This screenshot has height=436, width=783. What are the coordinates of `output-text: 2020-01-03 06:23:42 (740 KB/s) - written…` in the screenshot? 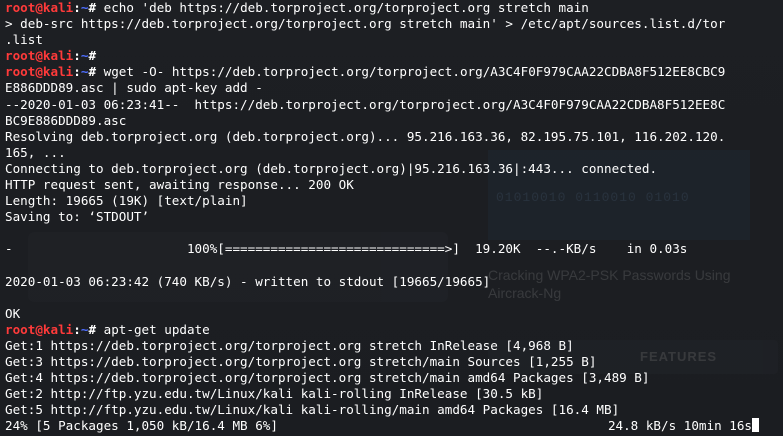 It's located at (248, 281).